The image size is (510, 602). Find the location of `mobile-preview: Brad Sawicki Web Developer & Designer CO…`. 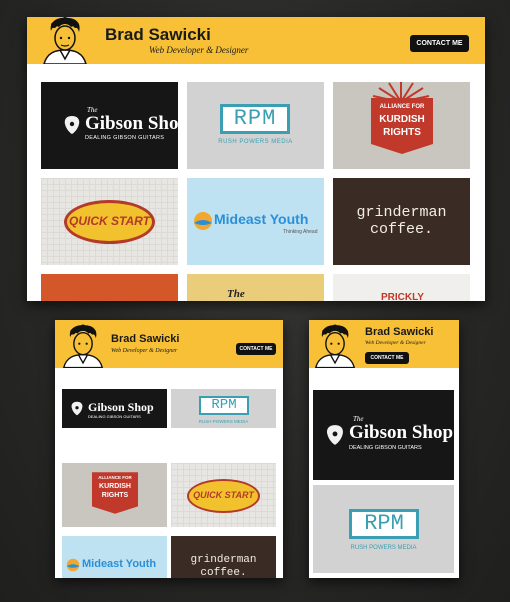

mobile-preview: Brad Sawicki Web Developer & Designer CO… is located at coordinates (384, 449).